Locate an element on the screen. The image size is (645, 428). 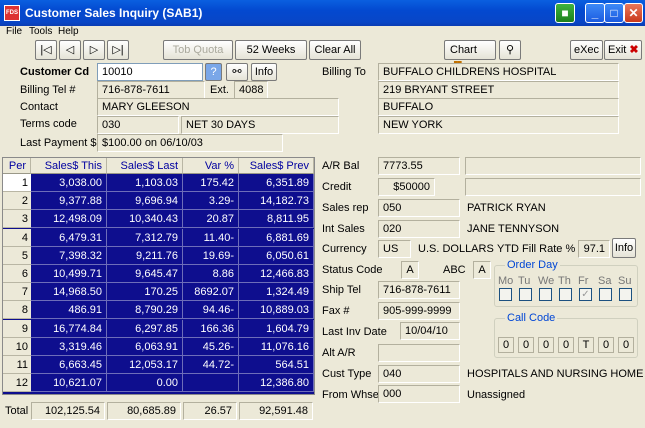
exec-button: eXec is located at coordinates (586, 50).